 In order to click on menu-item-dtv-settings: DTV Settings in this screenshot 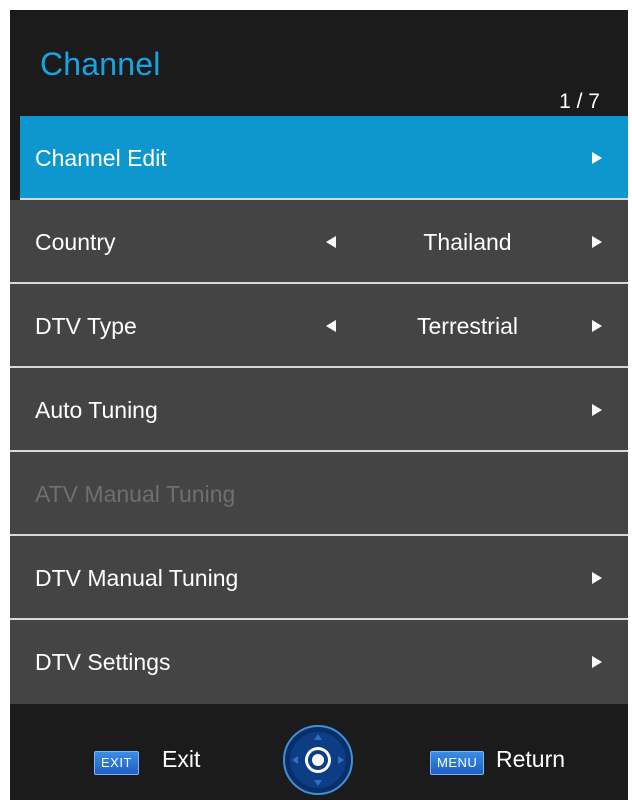, I will do `click(319, 662)`.